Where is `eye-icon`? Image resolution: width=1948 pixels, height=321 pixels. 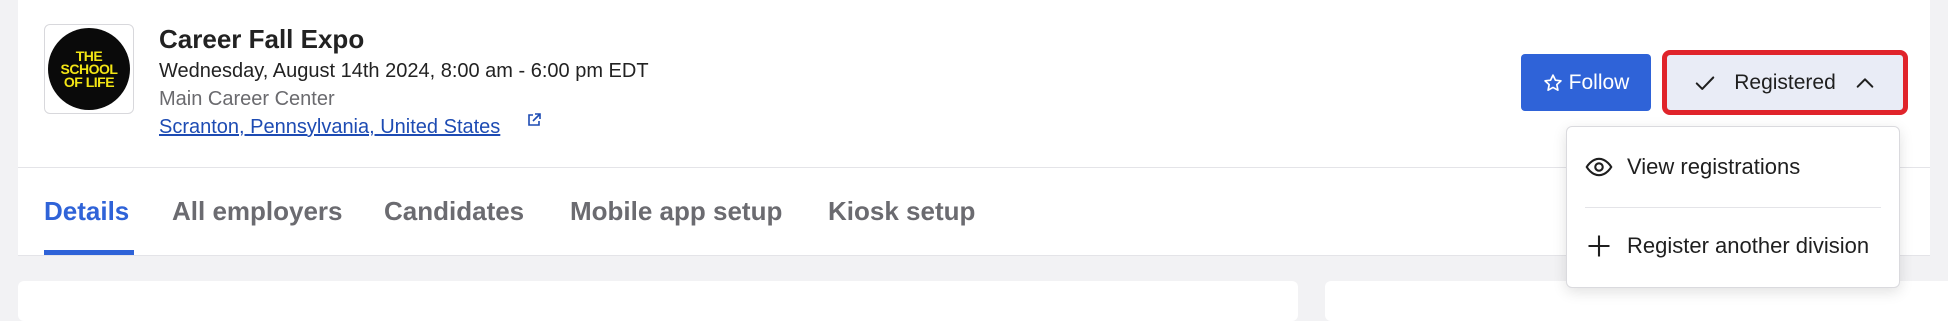
eye-icon is located at coordinates (1599, 167).